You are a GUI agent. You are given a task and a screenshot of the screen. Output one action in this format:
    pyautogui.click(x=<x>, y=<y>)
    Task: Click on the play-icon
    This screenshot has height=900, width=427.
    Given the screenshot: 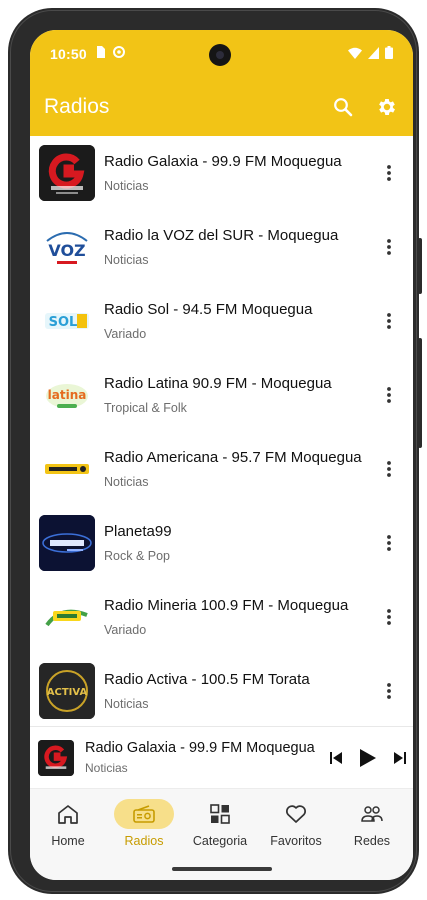 What is the action you would take?
    pyautogui.click(x=368, y=757)
    